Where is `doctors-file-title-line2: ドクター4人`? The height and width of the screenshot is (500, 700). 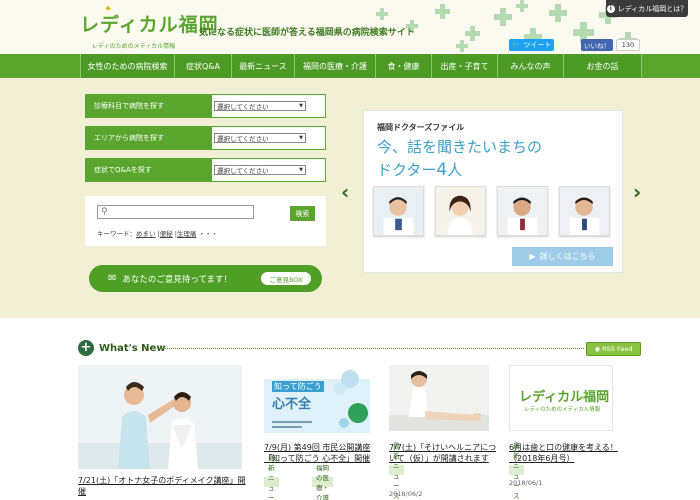
doctors-file-title-line2: ドクター4人 is located at coordinates (419, 169).